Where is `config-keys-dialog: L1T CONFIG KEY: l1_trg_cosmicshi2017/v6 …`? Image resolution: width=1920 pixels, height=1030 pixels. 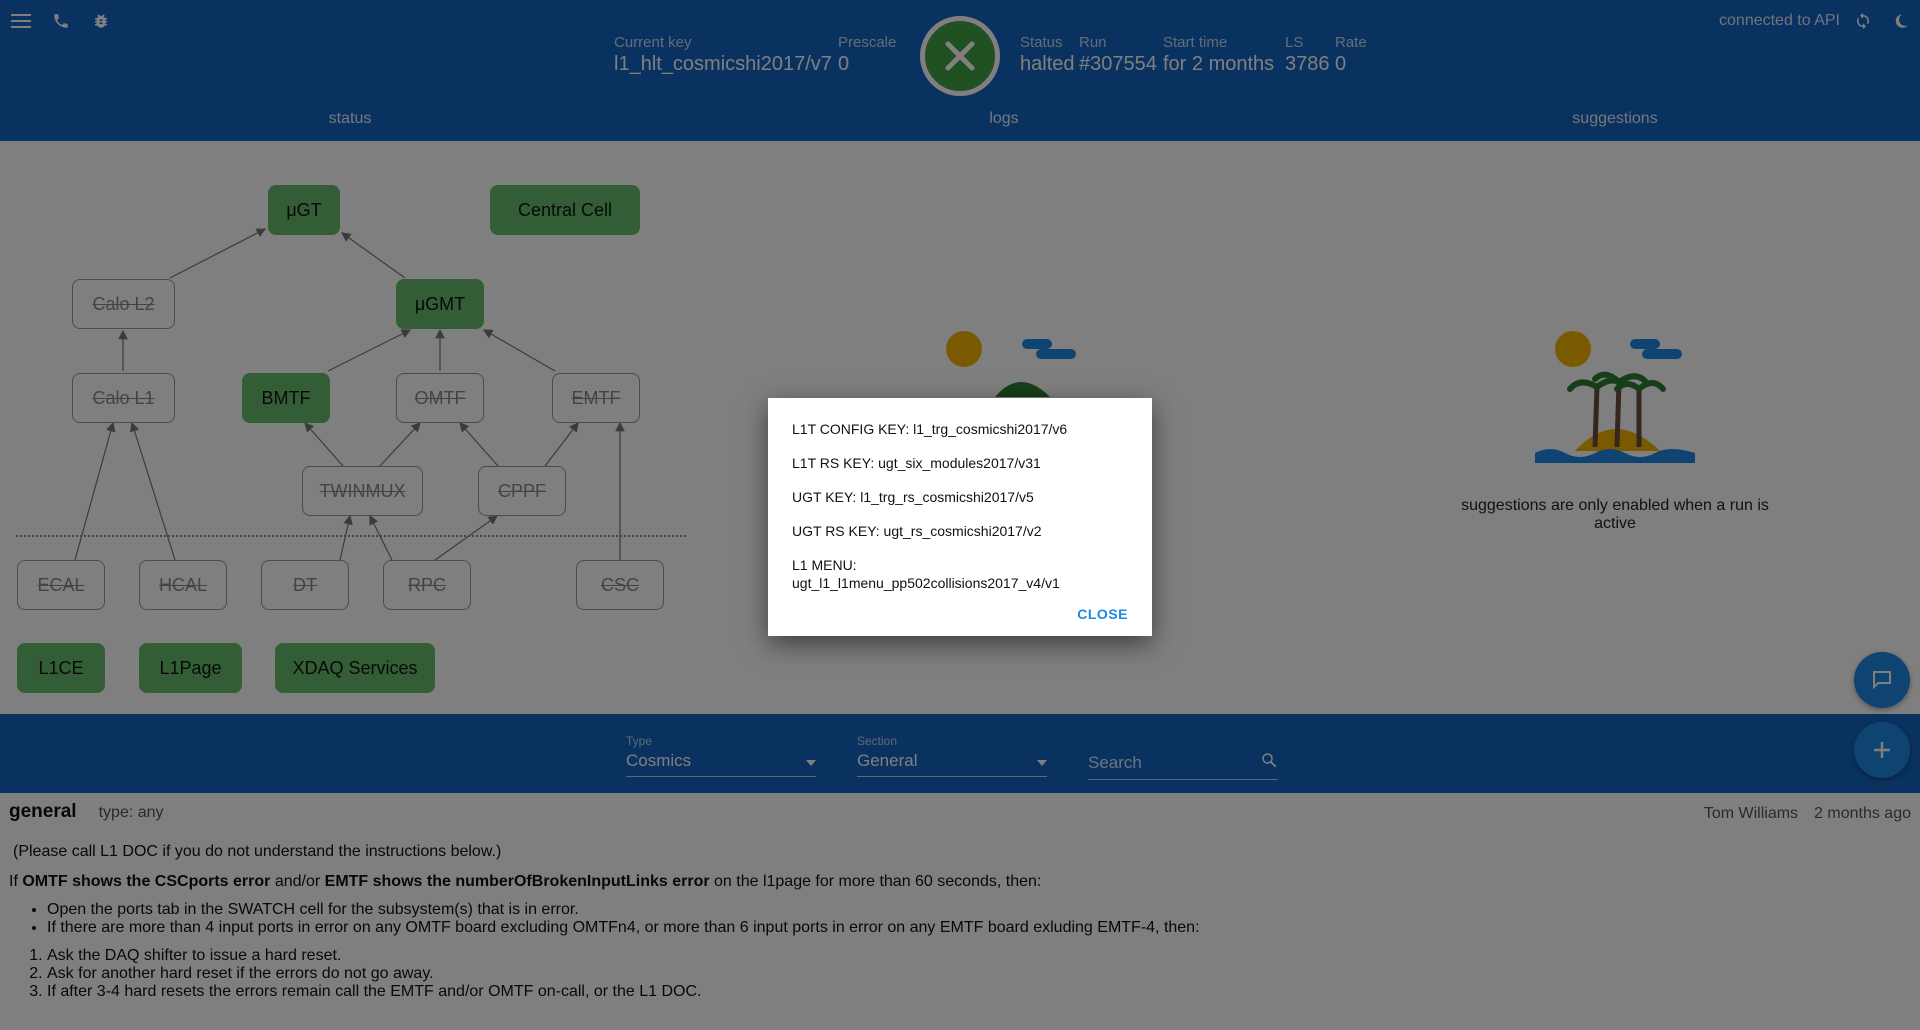
config-keys-dialog: L1T CONFIG KEY: l1_trg_cosmicshi2017/v6 … is located at coordinates (960, 517).